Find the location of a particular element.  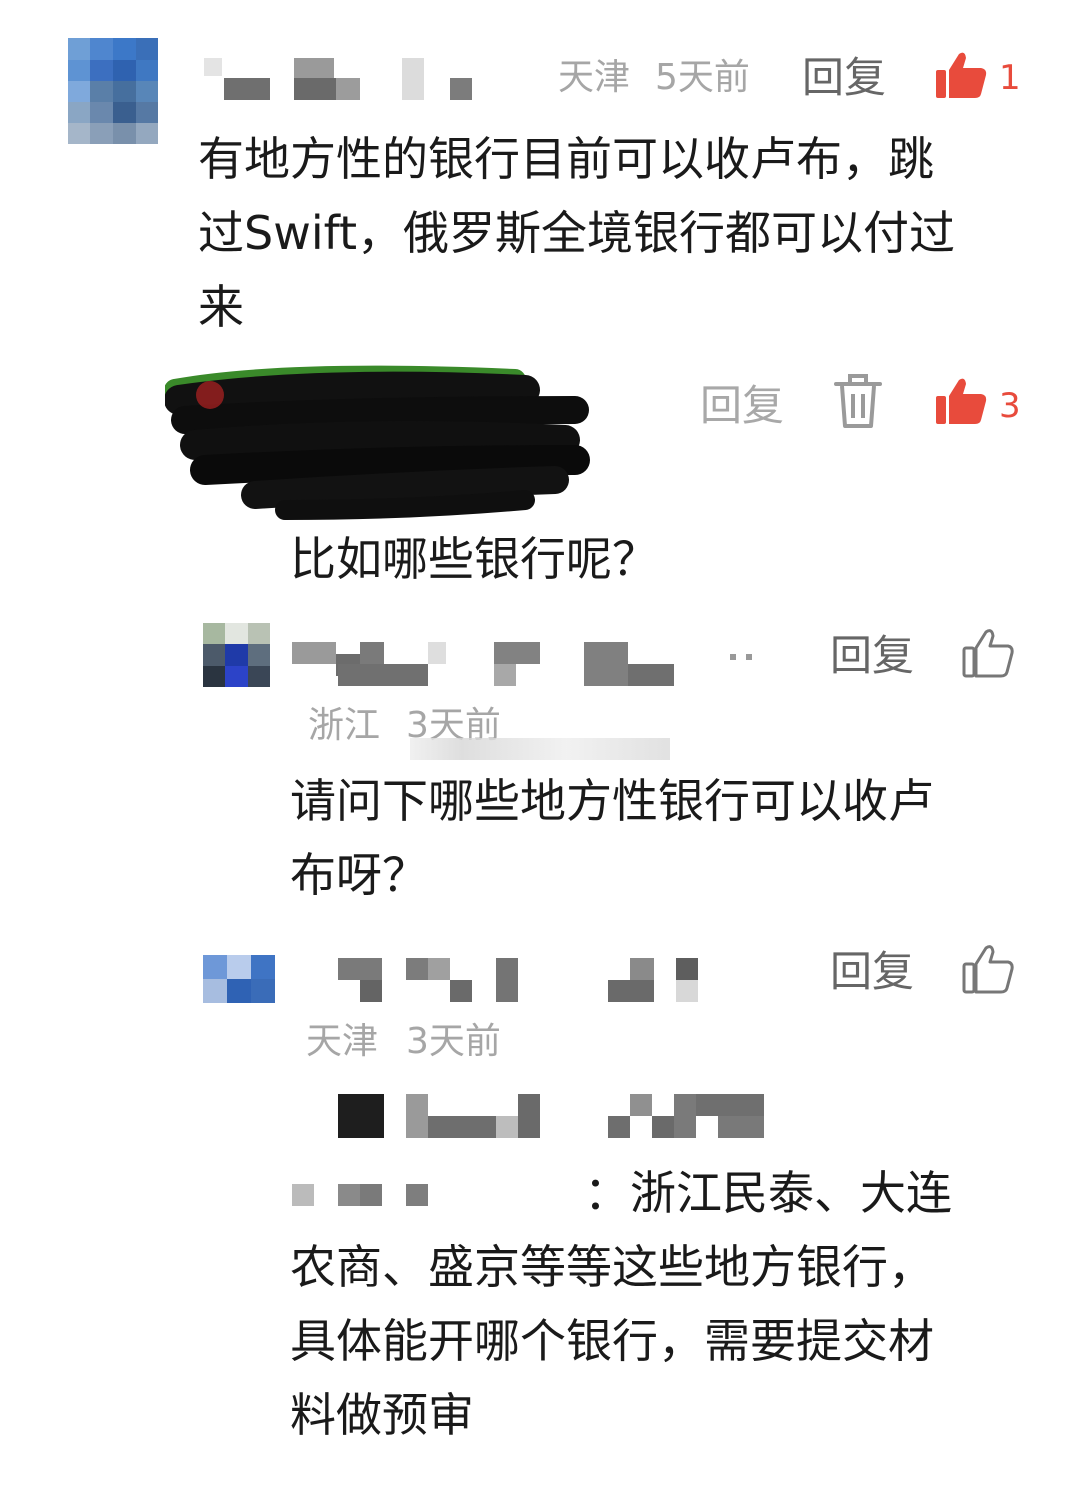

reply-text-line: 料做预审 is located at coordinates (382, 1415).